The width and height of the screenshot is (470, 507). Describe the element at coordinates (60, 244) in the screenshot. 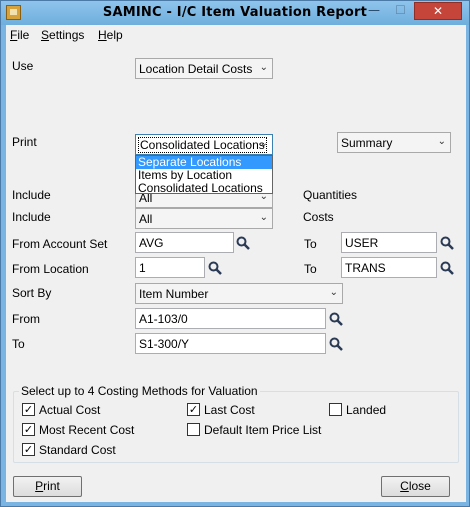

I see `from-account-set-label: From Account Set` at that location.